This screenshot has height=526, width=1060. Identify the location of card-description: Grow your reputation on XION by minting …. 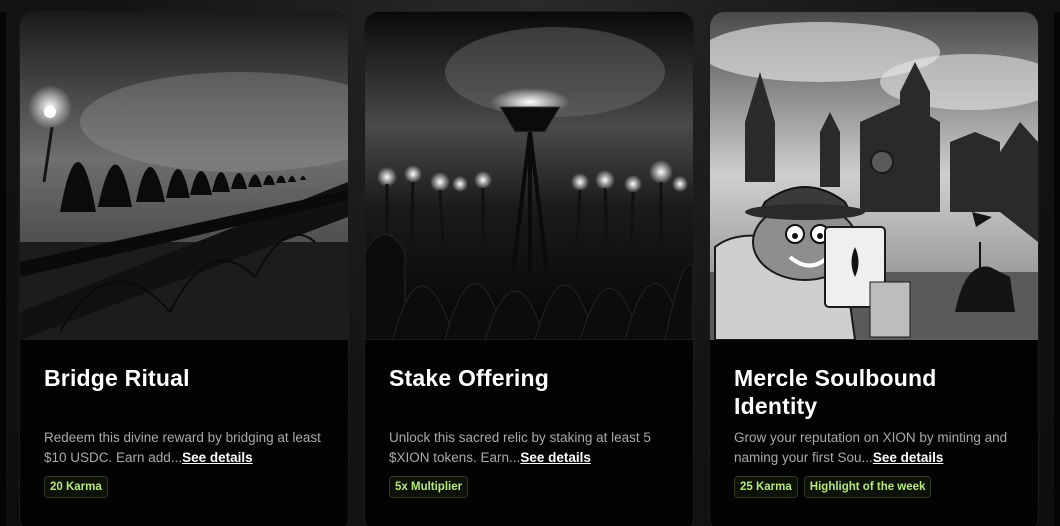
(879, 448).